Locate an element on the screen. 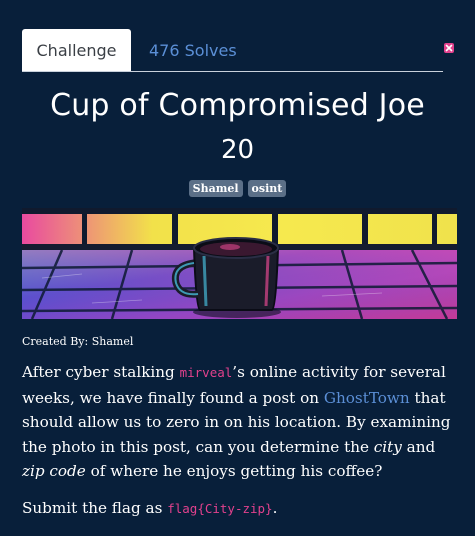  submit-suffix: . is located at coordinates (275, 508).